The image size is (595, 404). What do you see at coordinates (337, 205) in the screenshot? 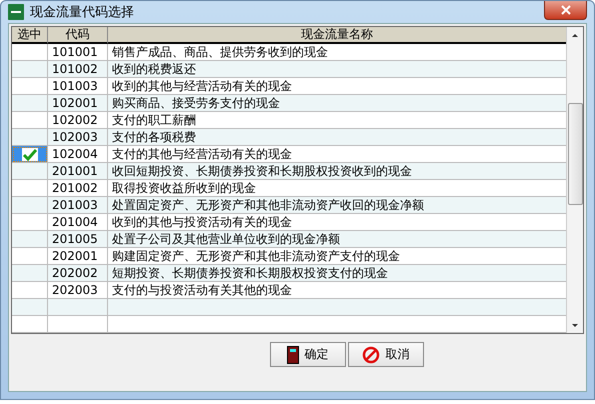
I see `name-cell: 处置固定资产、无形资产和其他非流动资产收回的现金净额` at bounding box center [337, 205].